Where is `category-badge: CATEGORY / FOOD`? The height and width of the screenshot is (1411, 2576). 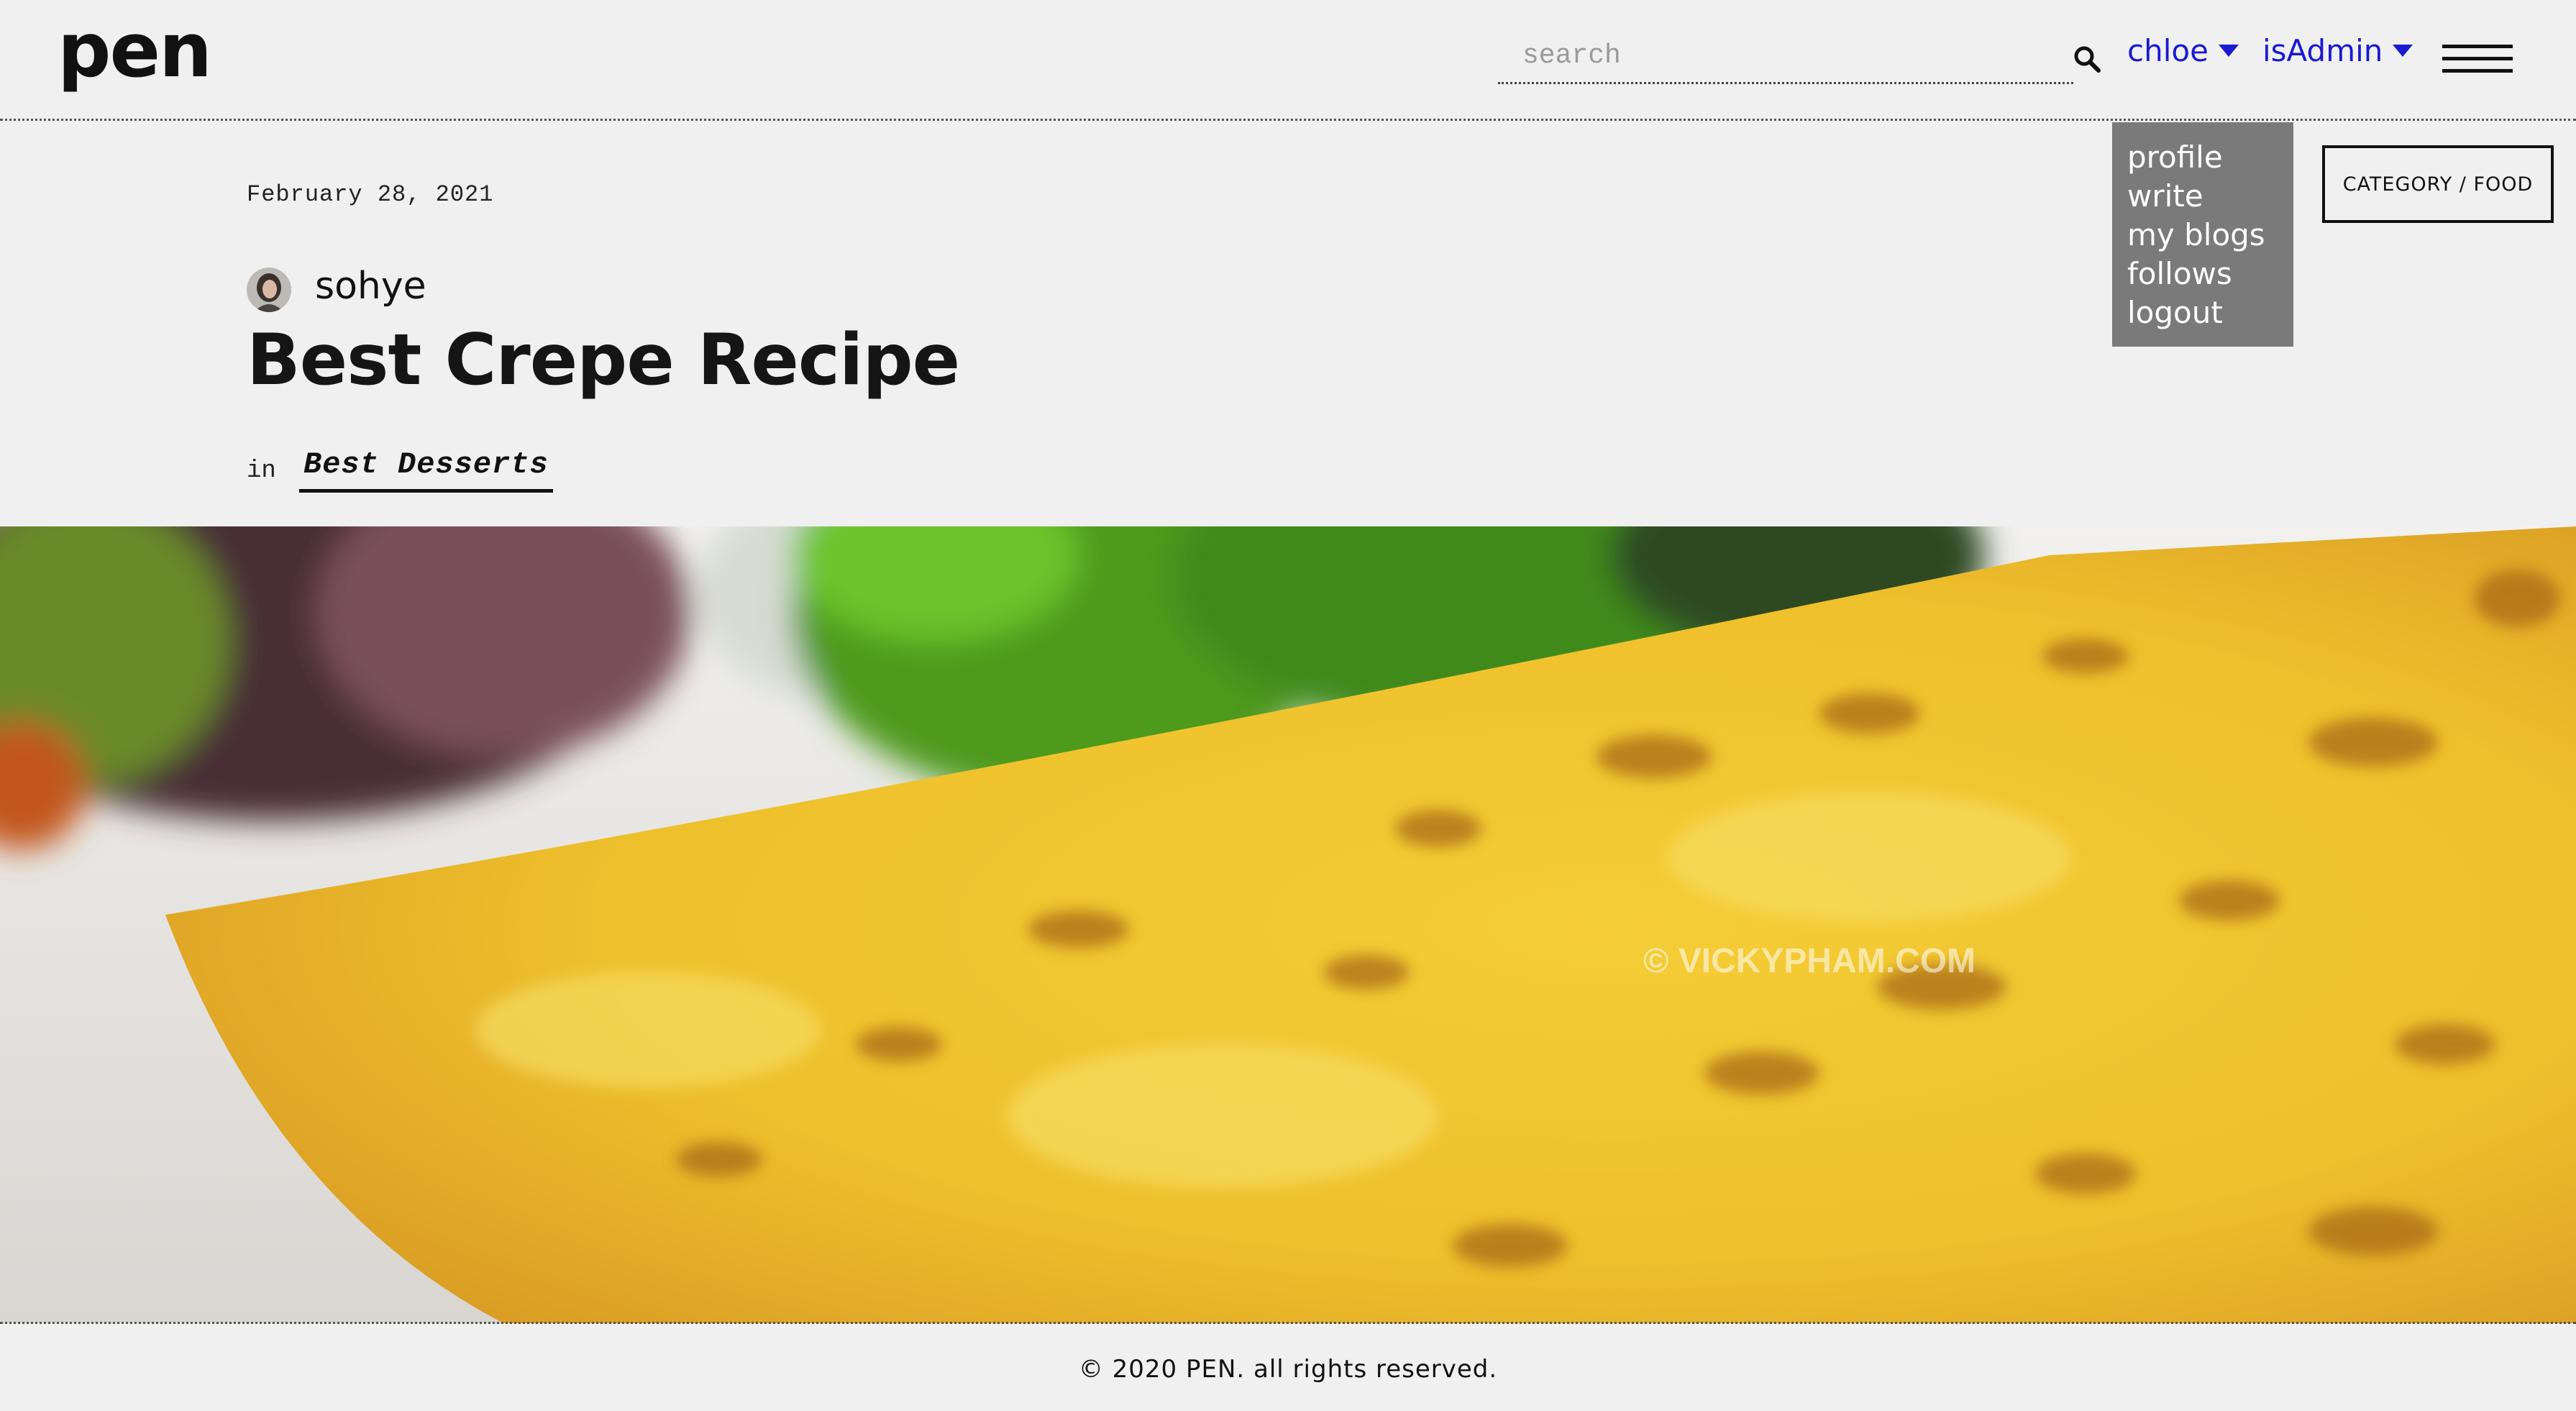
category-badge: CATEGORY / FOOD is located at coordinates (2438, 184).